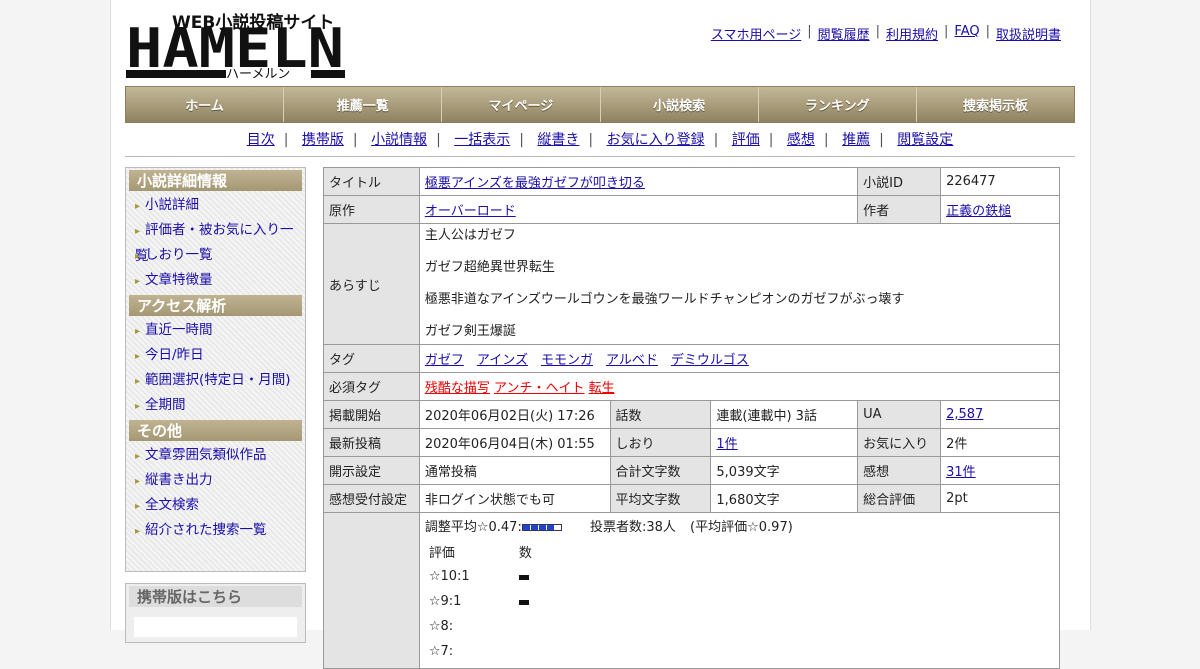  What do you see at coordinates (363, 104) in the screenshot?
I see `nav-recommend: 推薦一覧` at bounding box center [363, 104].